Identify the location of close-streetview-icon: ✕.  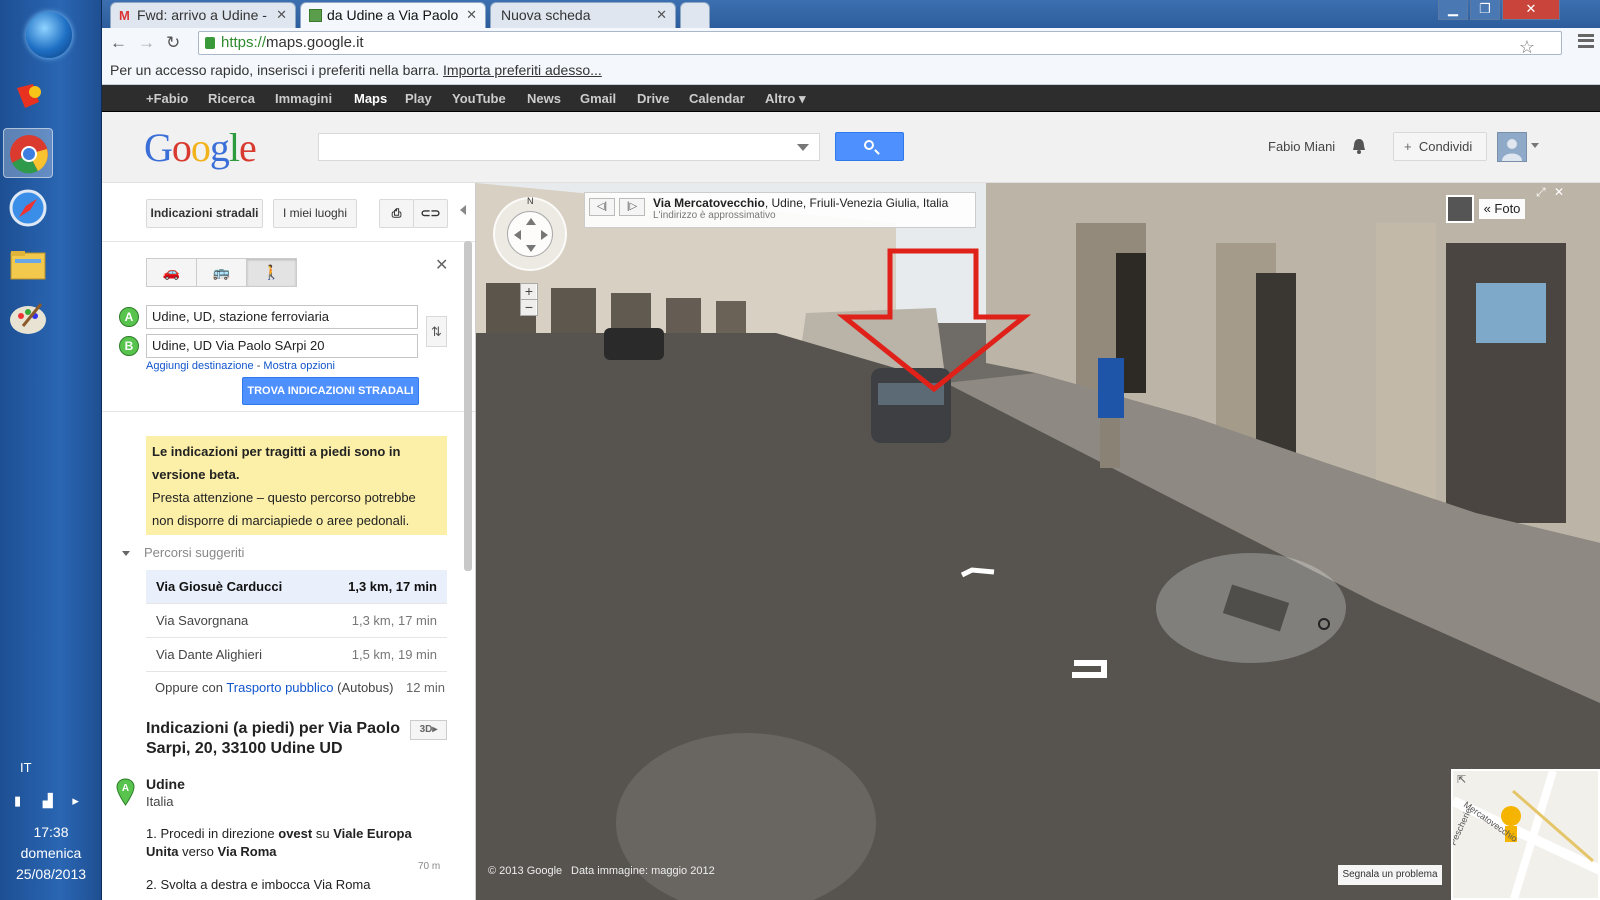
(1559, 192).